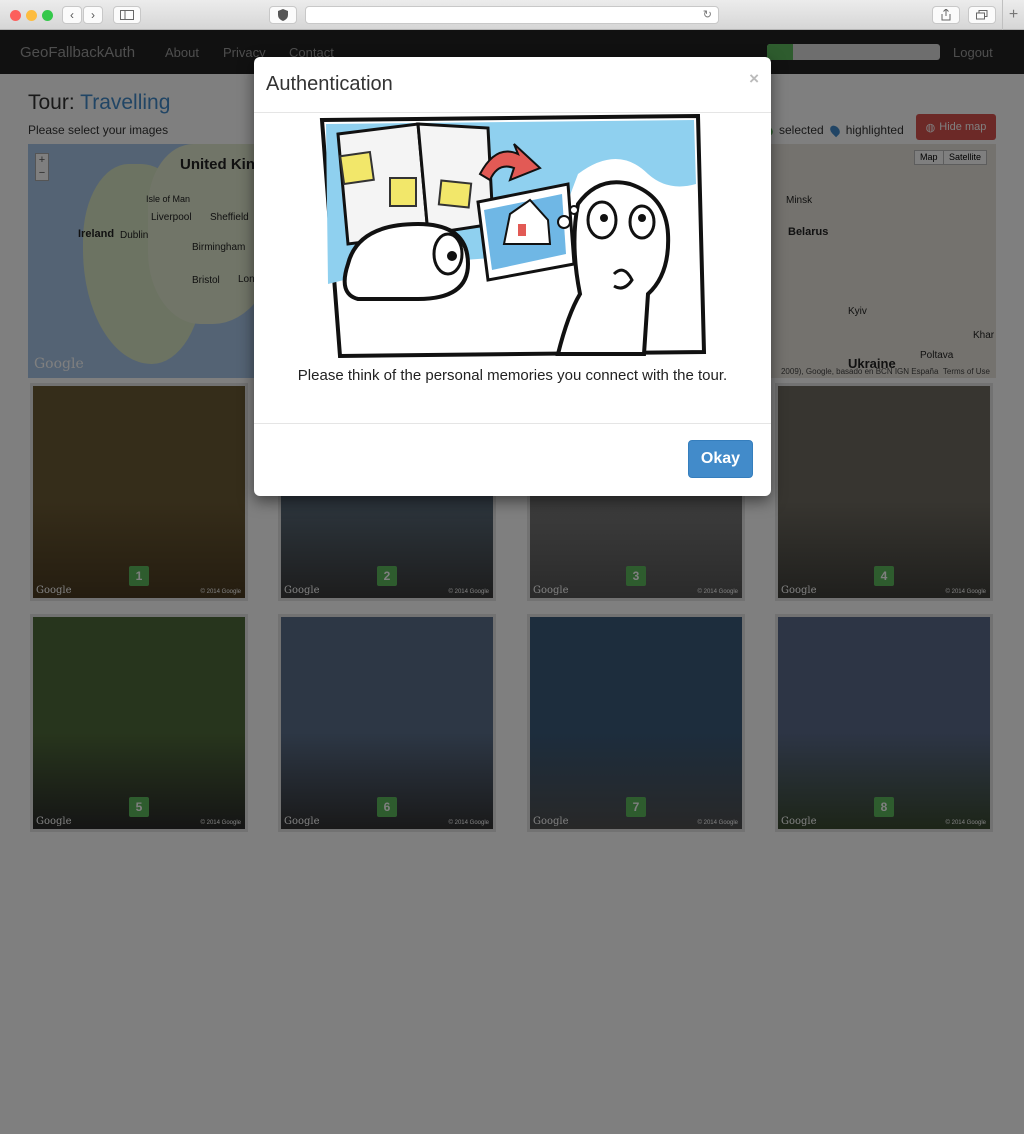 This screenshot has height=1134, width=1024. I want to click on memories-illustration, so click(513, 236).